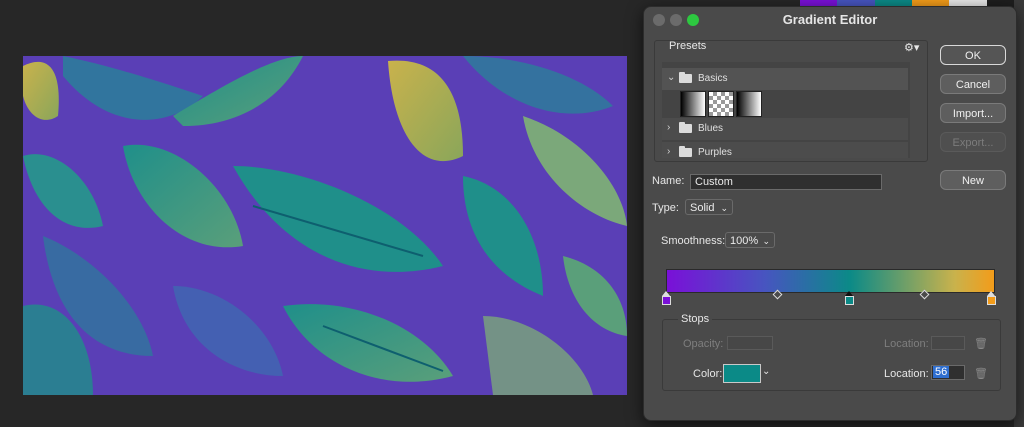 This screenshot has height=427, width=1024. I want to click on smoothness-label: Smoothness:, so click(693, 241).